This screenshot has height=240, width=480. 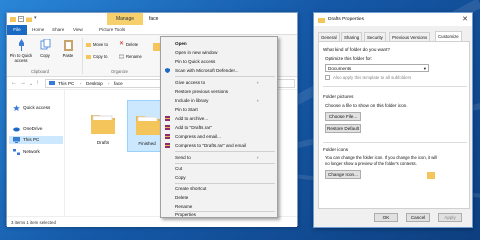 What do you see at coordinates (418, 217) in the screenshot?
I see `cancel-button: Cancel` at bounding box center [418, 217].